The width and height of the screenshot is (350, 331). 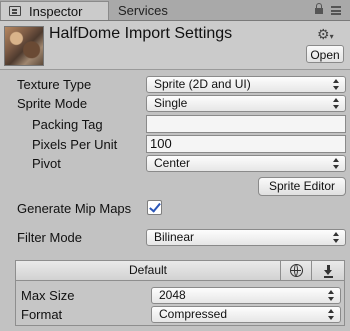 I want to click on inspector-icon, so click(x=15, y=11).